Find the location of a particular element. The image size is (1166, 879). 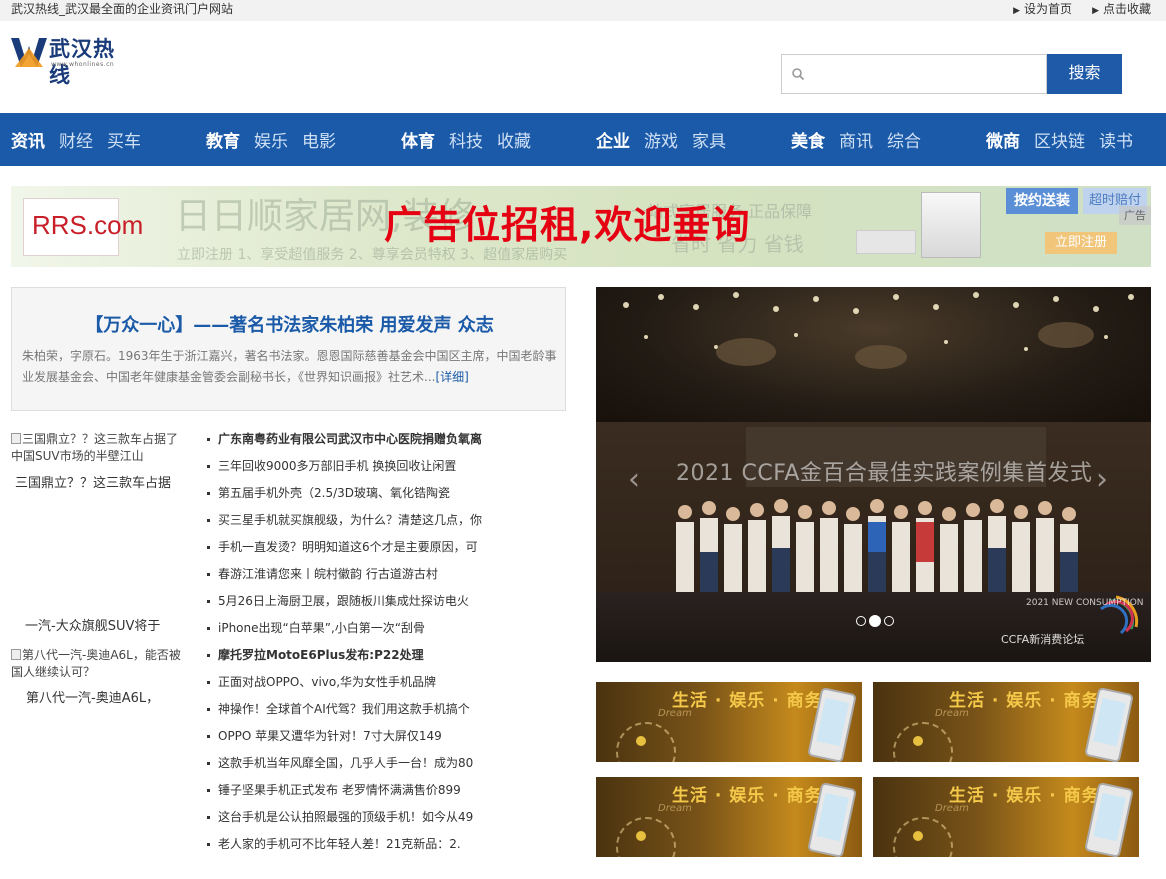

search-input is located at coordinates (925, 74).